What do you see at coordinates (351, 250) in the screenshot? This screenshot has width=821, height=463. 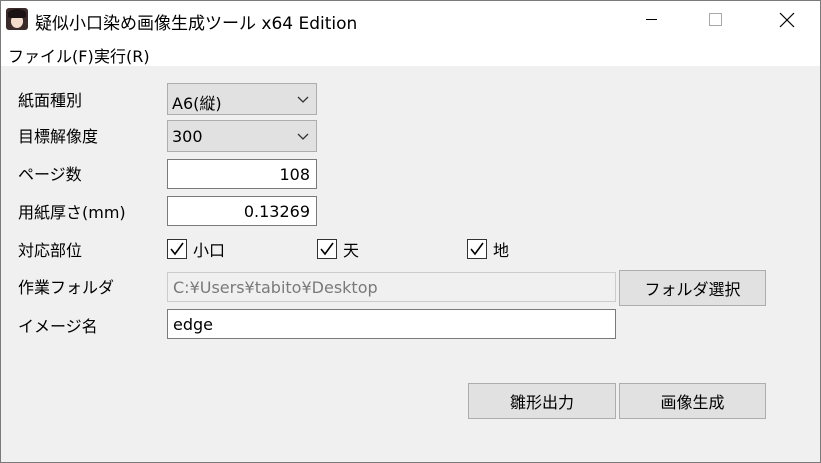 I see `checkbox-label: 天` at bounding box center [351, 250].